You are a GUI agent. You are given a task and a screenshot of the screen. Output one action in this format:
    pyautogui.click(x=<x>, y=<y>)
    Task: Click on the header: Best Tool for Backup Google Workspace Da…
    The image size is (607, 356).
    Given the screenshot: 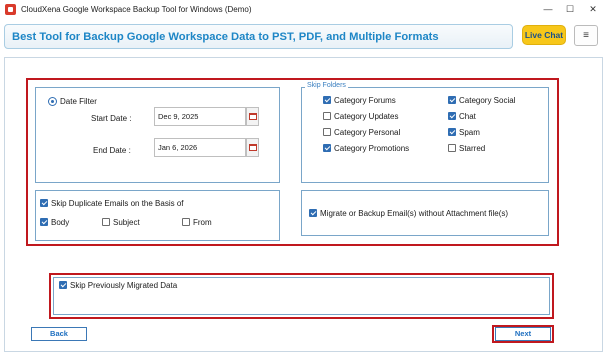 What is the action you would take?
    pyautogui.click(x=303, y=36)
    